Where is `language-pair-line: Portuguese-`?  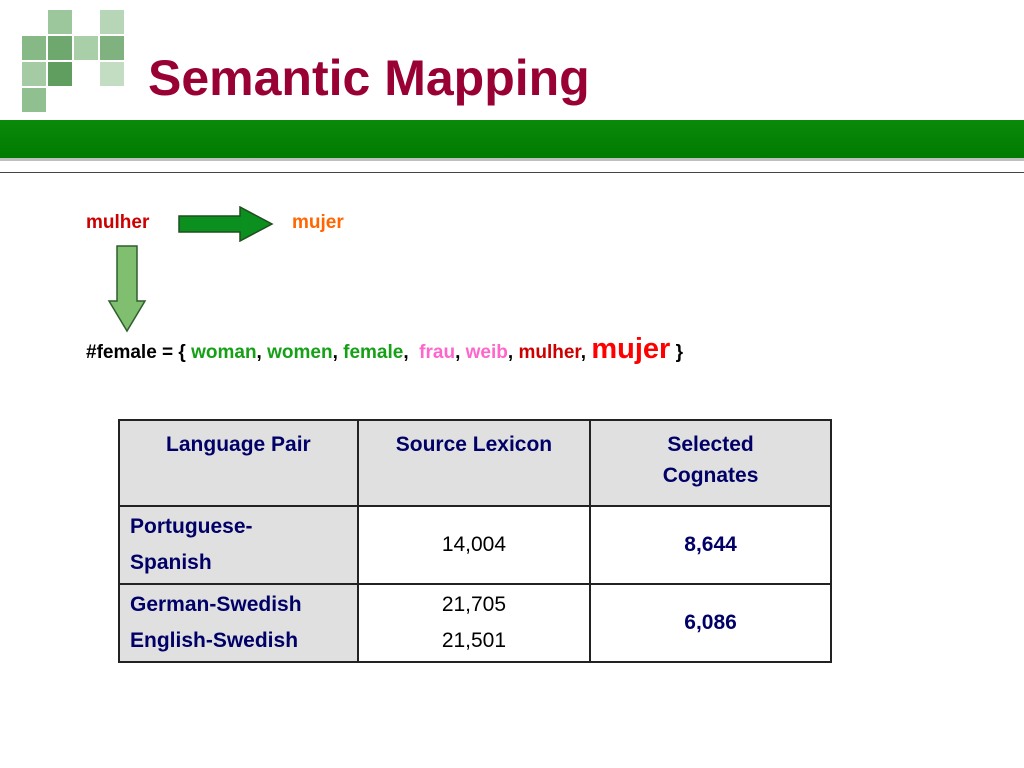
language-pair-line: Portuguese- is located at coordinates (191, 526).